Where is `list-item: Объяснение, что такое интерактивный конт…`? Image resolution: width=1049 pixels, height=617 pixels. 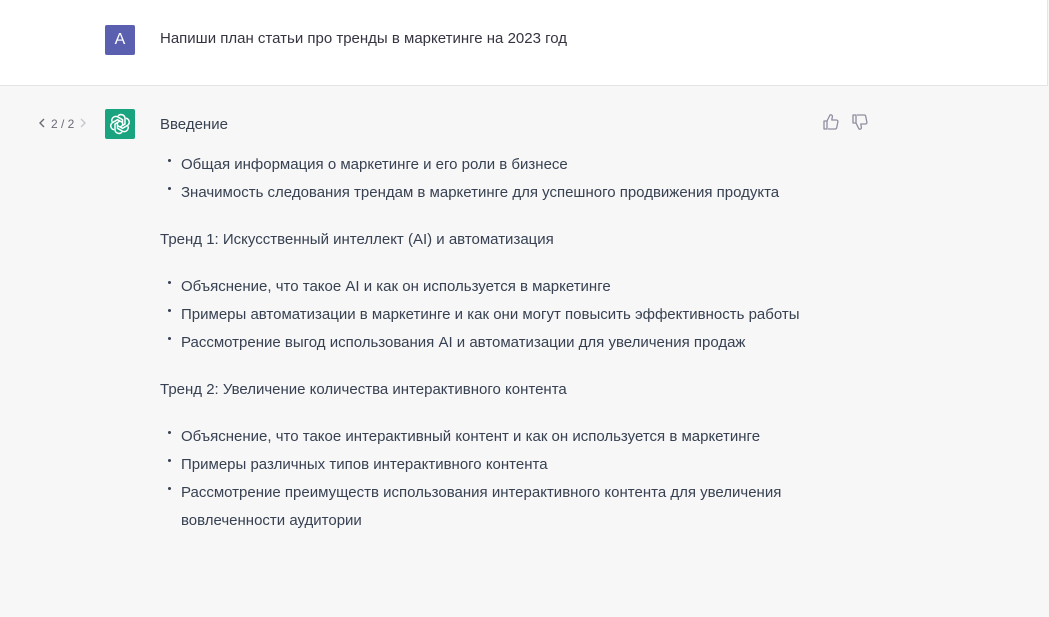 list-item: Объяснение, что такое интерактивный конт… is located at coordinates (490, 437).